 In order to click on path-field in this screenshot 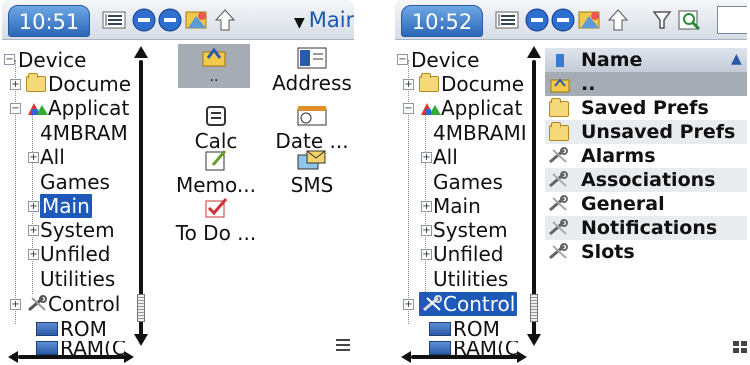, I will do `click(732, 20)`.